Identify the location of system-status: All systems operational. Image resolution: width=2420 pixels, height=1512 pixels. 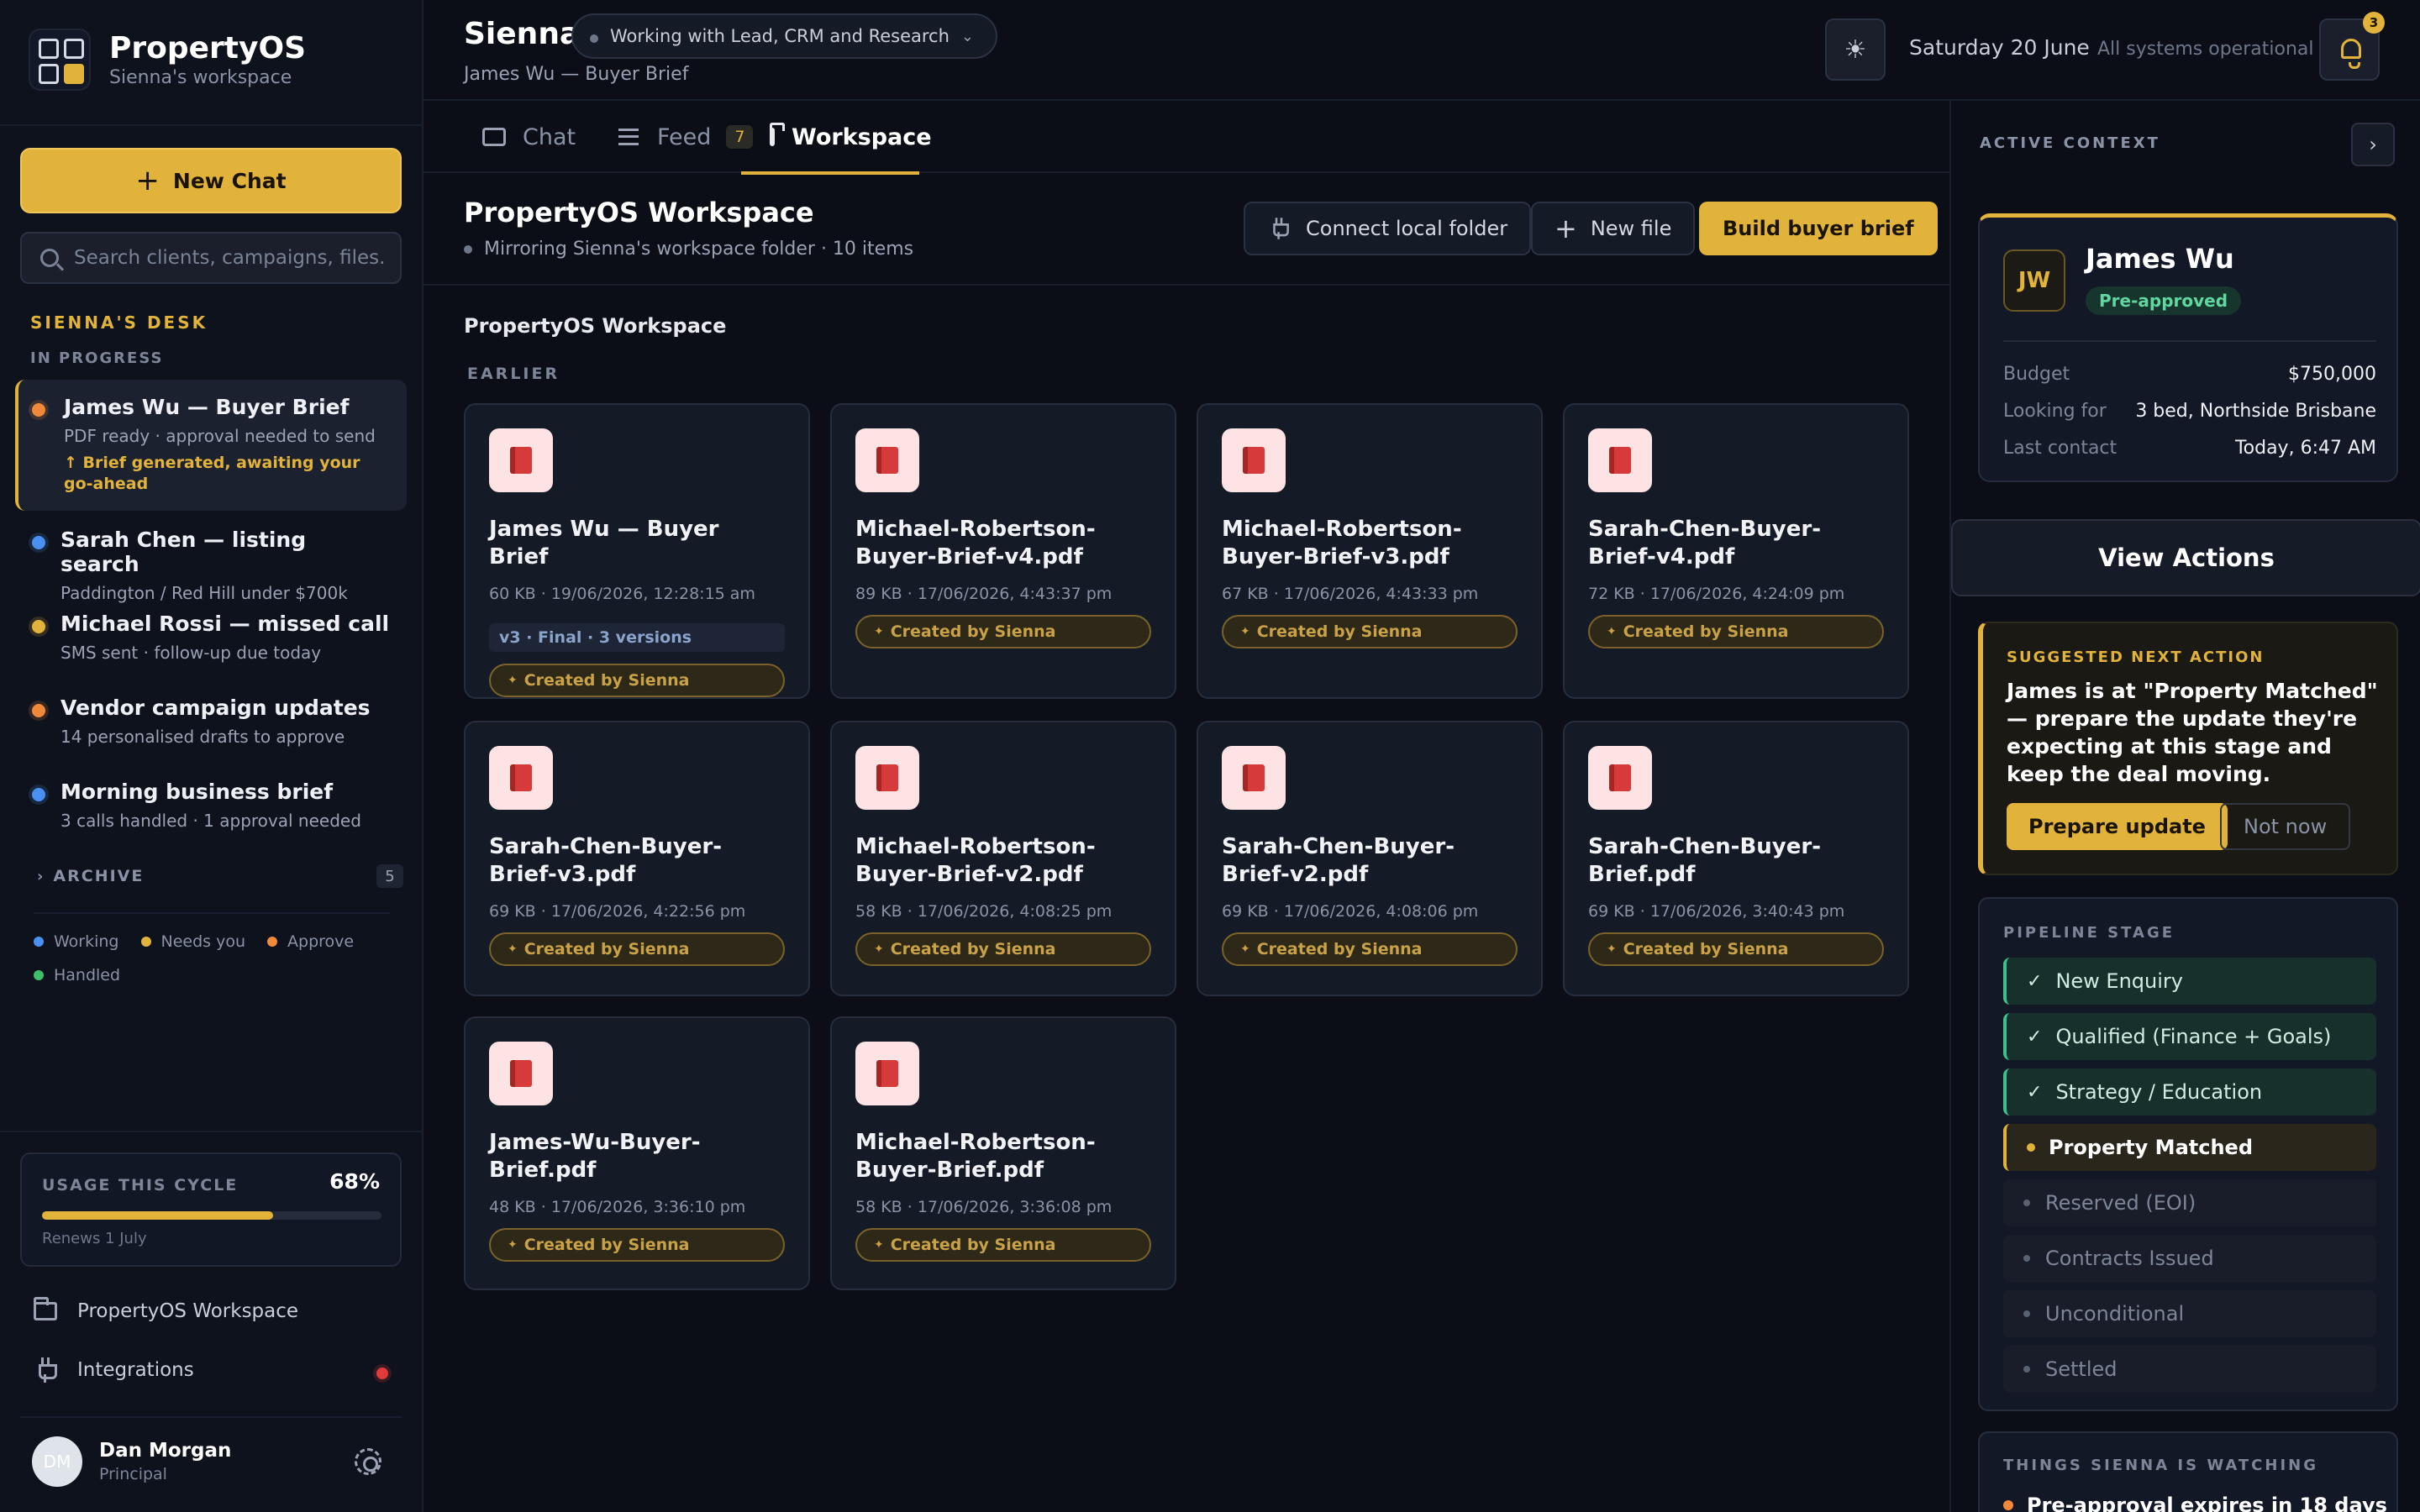
(2206, 49).